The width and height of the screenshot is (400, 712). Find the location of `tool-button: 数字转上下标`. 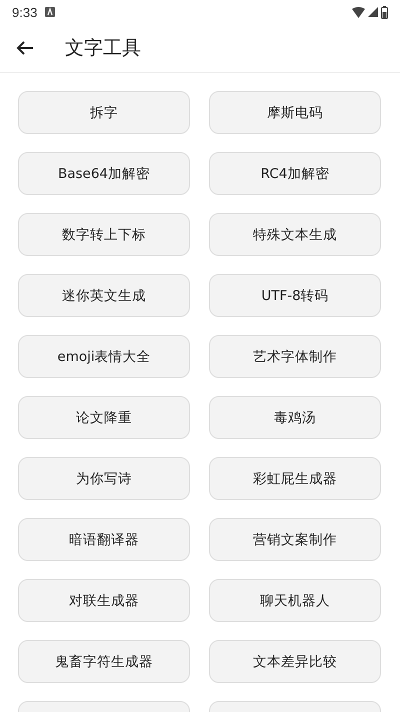

tool-button: 数字转上下标 is located at coordinates (104, 234).